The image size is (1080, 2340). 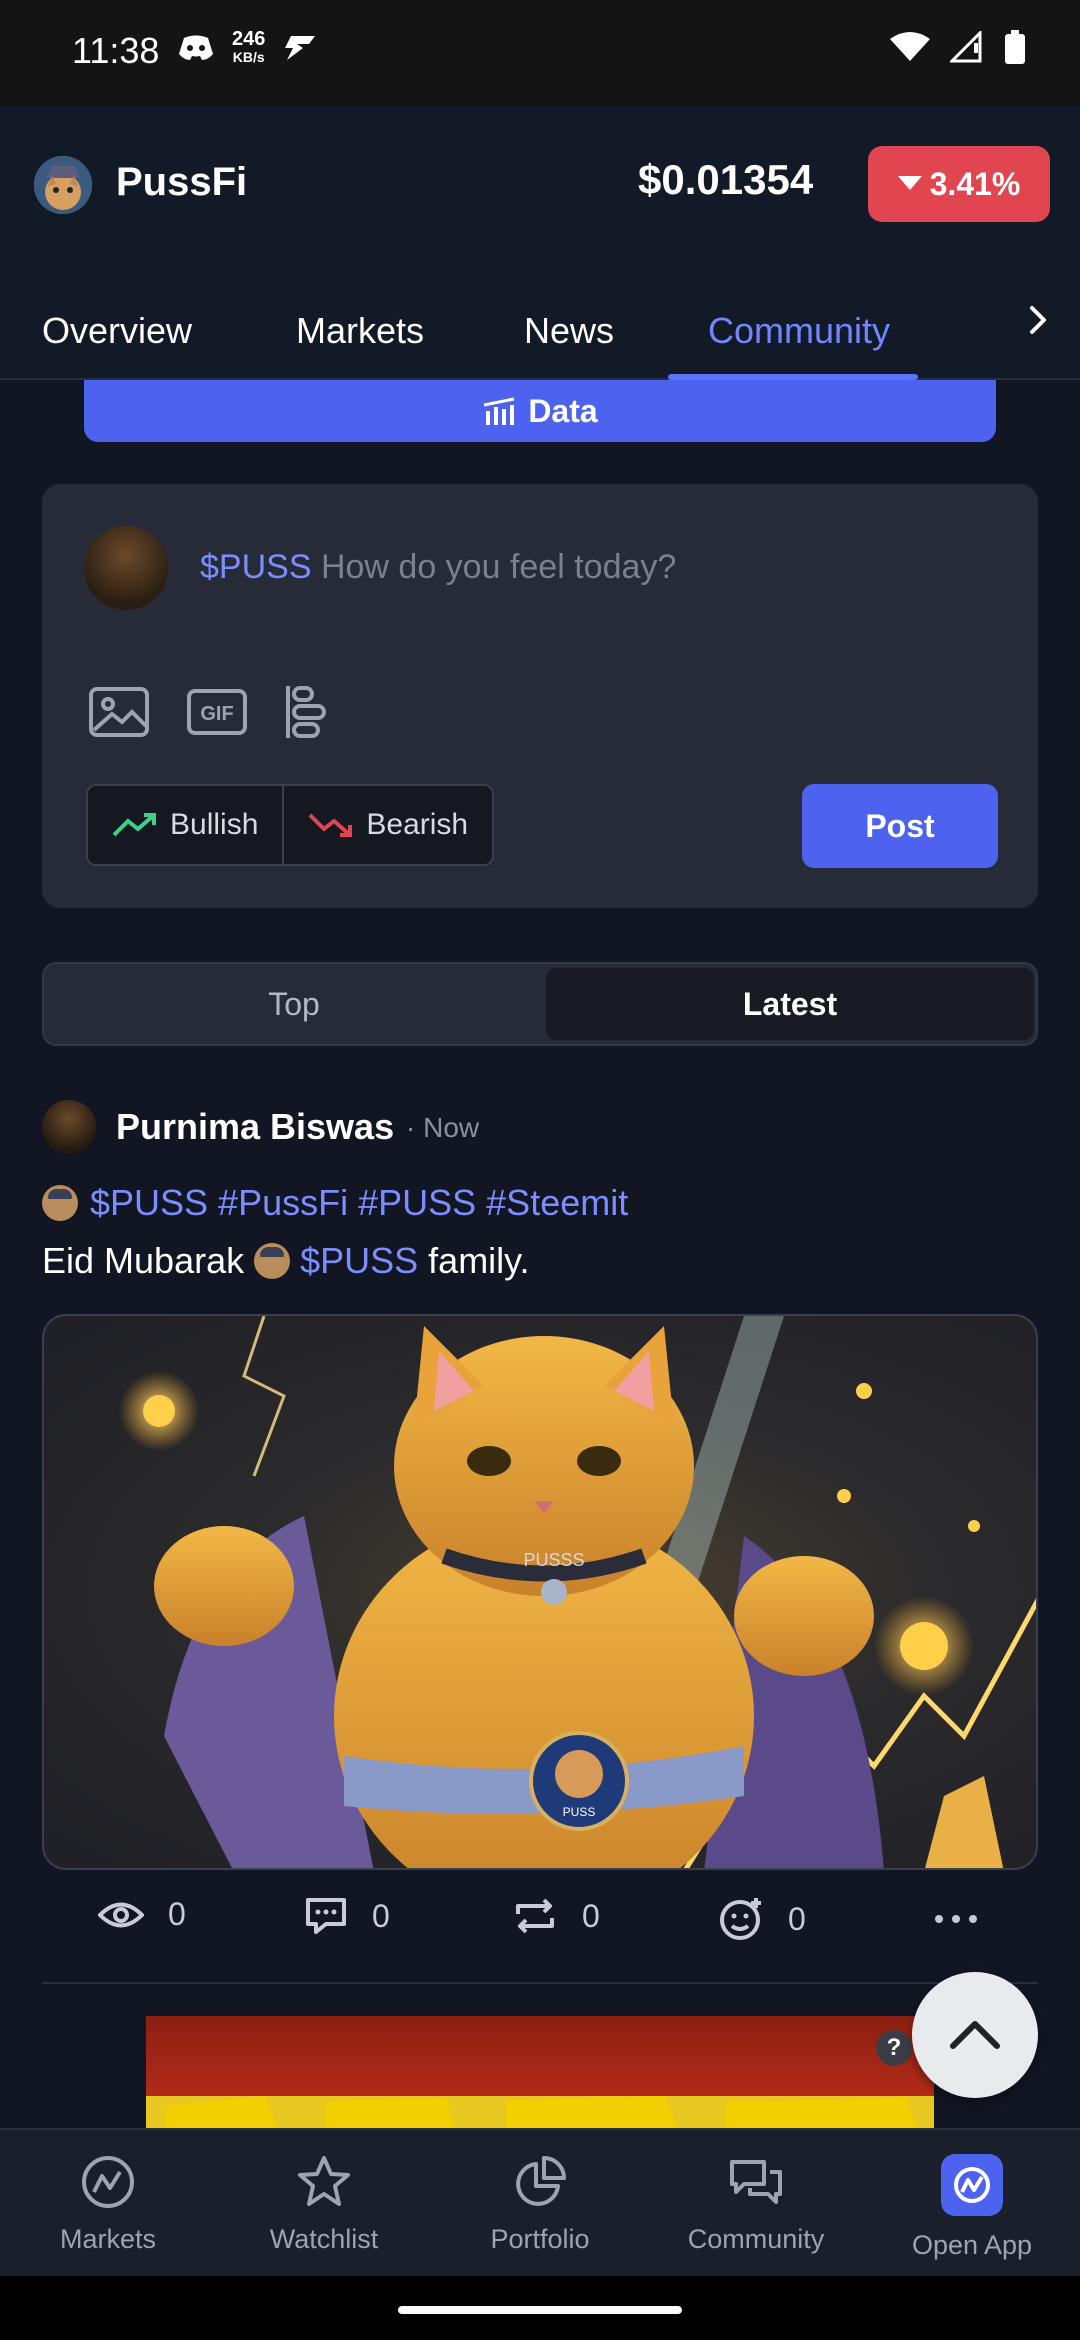 What do you see at coordinates (553, 1560) in the screenshot?
I see `svg-text: PUSSS` at bounding box center [553, 1560].